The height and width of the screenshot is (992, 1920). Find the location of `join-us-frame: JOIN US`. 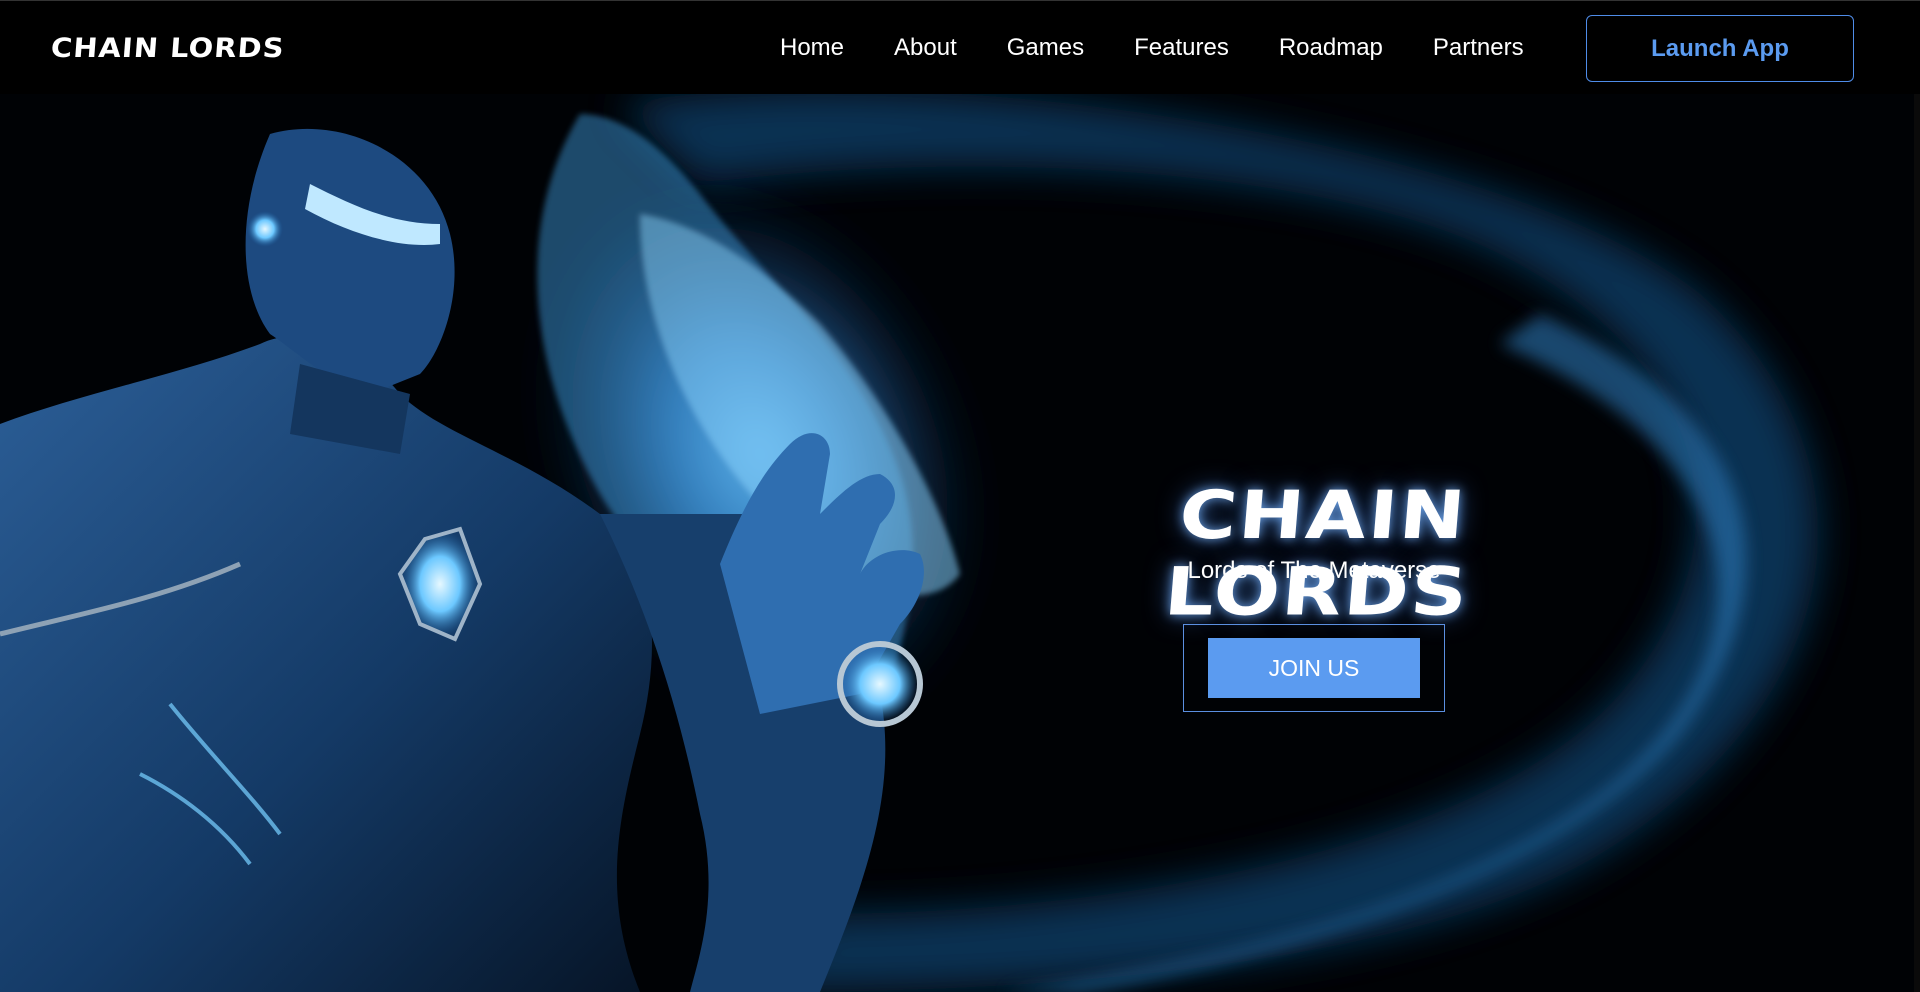

join-us-frame: JOIN US is located at coordinates (1314, 668).